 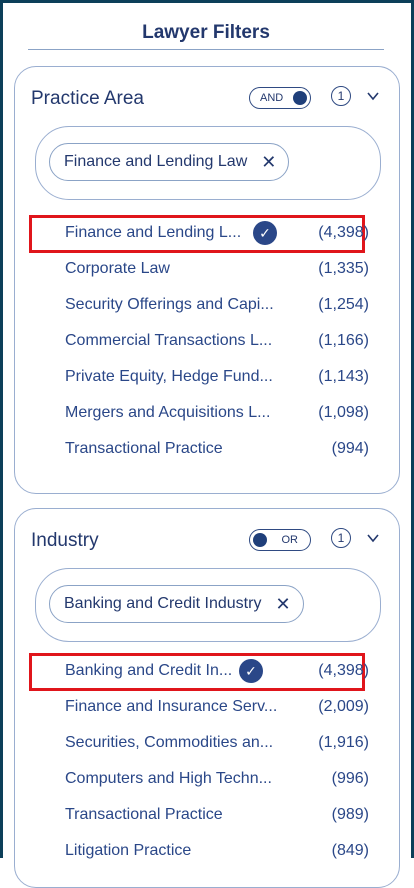 What do you see at coordinates (206, 49) in the screenshot?
I see `title-divider` at bounding box center [206, 49].